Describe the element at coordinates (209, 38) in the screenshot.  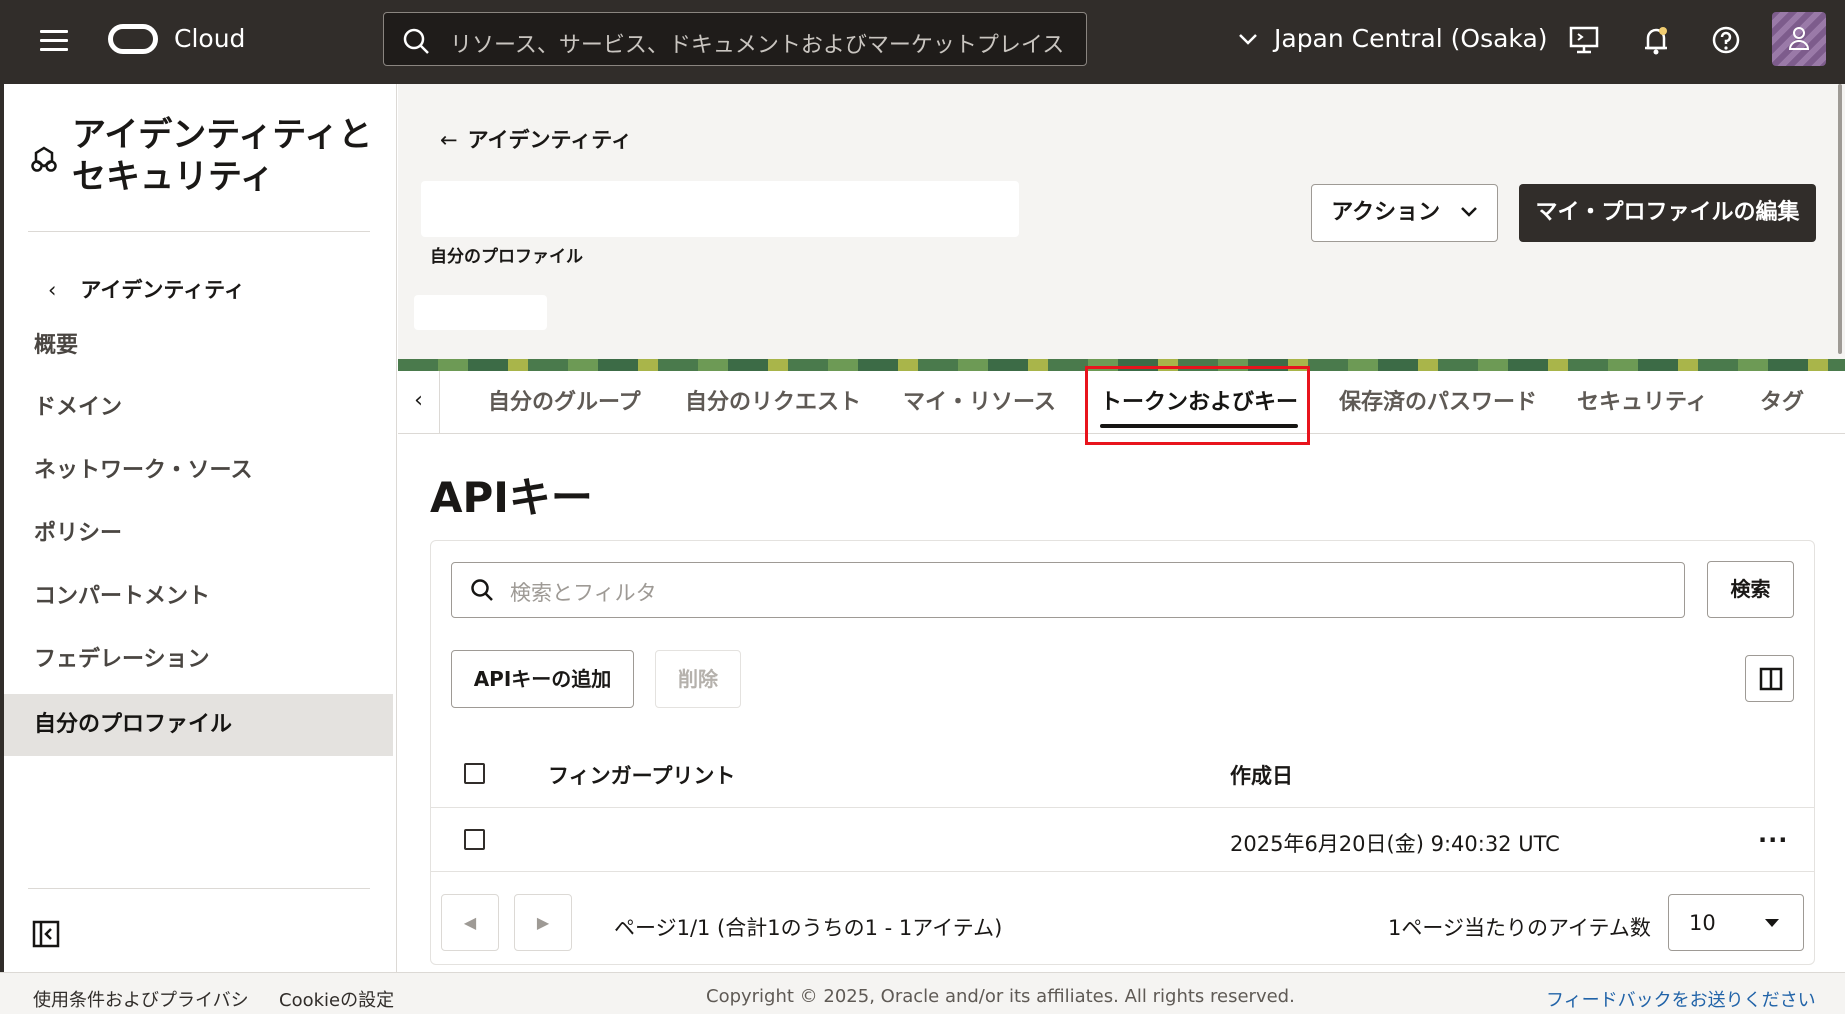
I see `logo-text: Cloud` at that location.